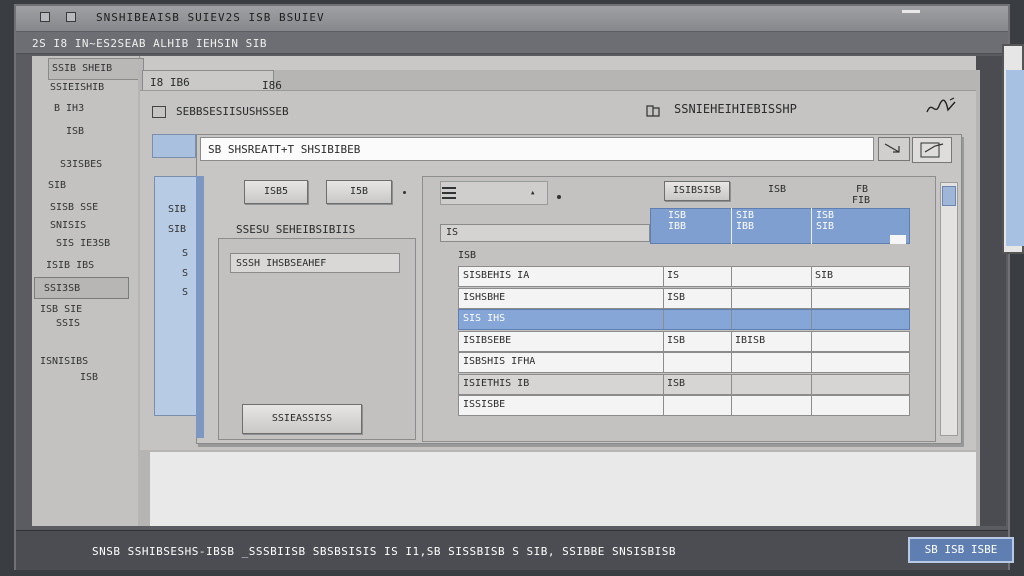  What do you see at coordinates (284, 149) in the screenshot?
I see `address-text: SB SHSREATT+T SHSIBIBEB` at bounding box center [284, 149].